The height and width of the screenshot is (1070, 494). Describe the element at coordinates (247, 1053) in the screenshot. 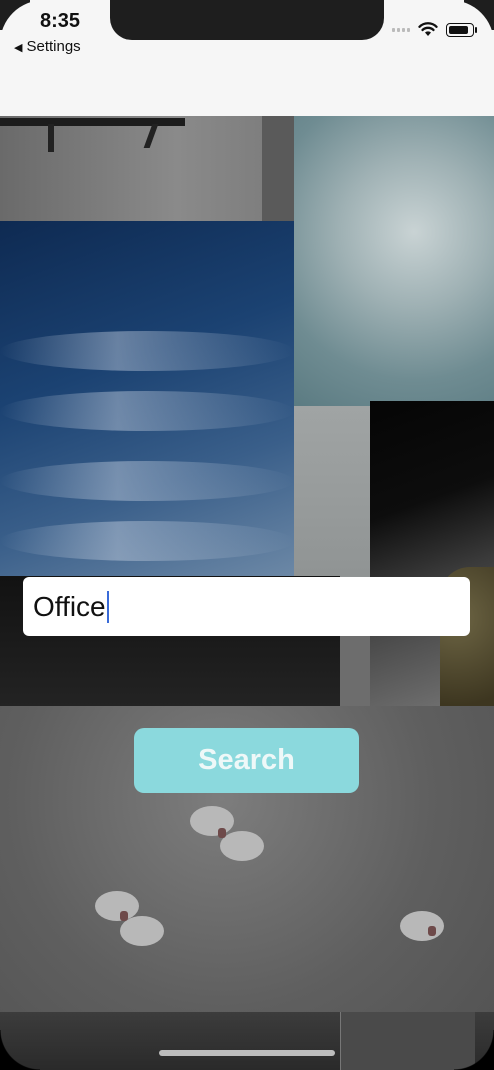

I see `home-indicator` at that location.